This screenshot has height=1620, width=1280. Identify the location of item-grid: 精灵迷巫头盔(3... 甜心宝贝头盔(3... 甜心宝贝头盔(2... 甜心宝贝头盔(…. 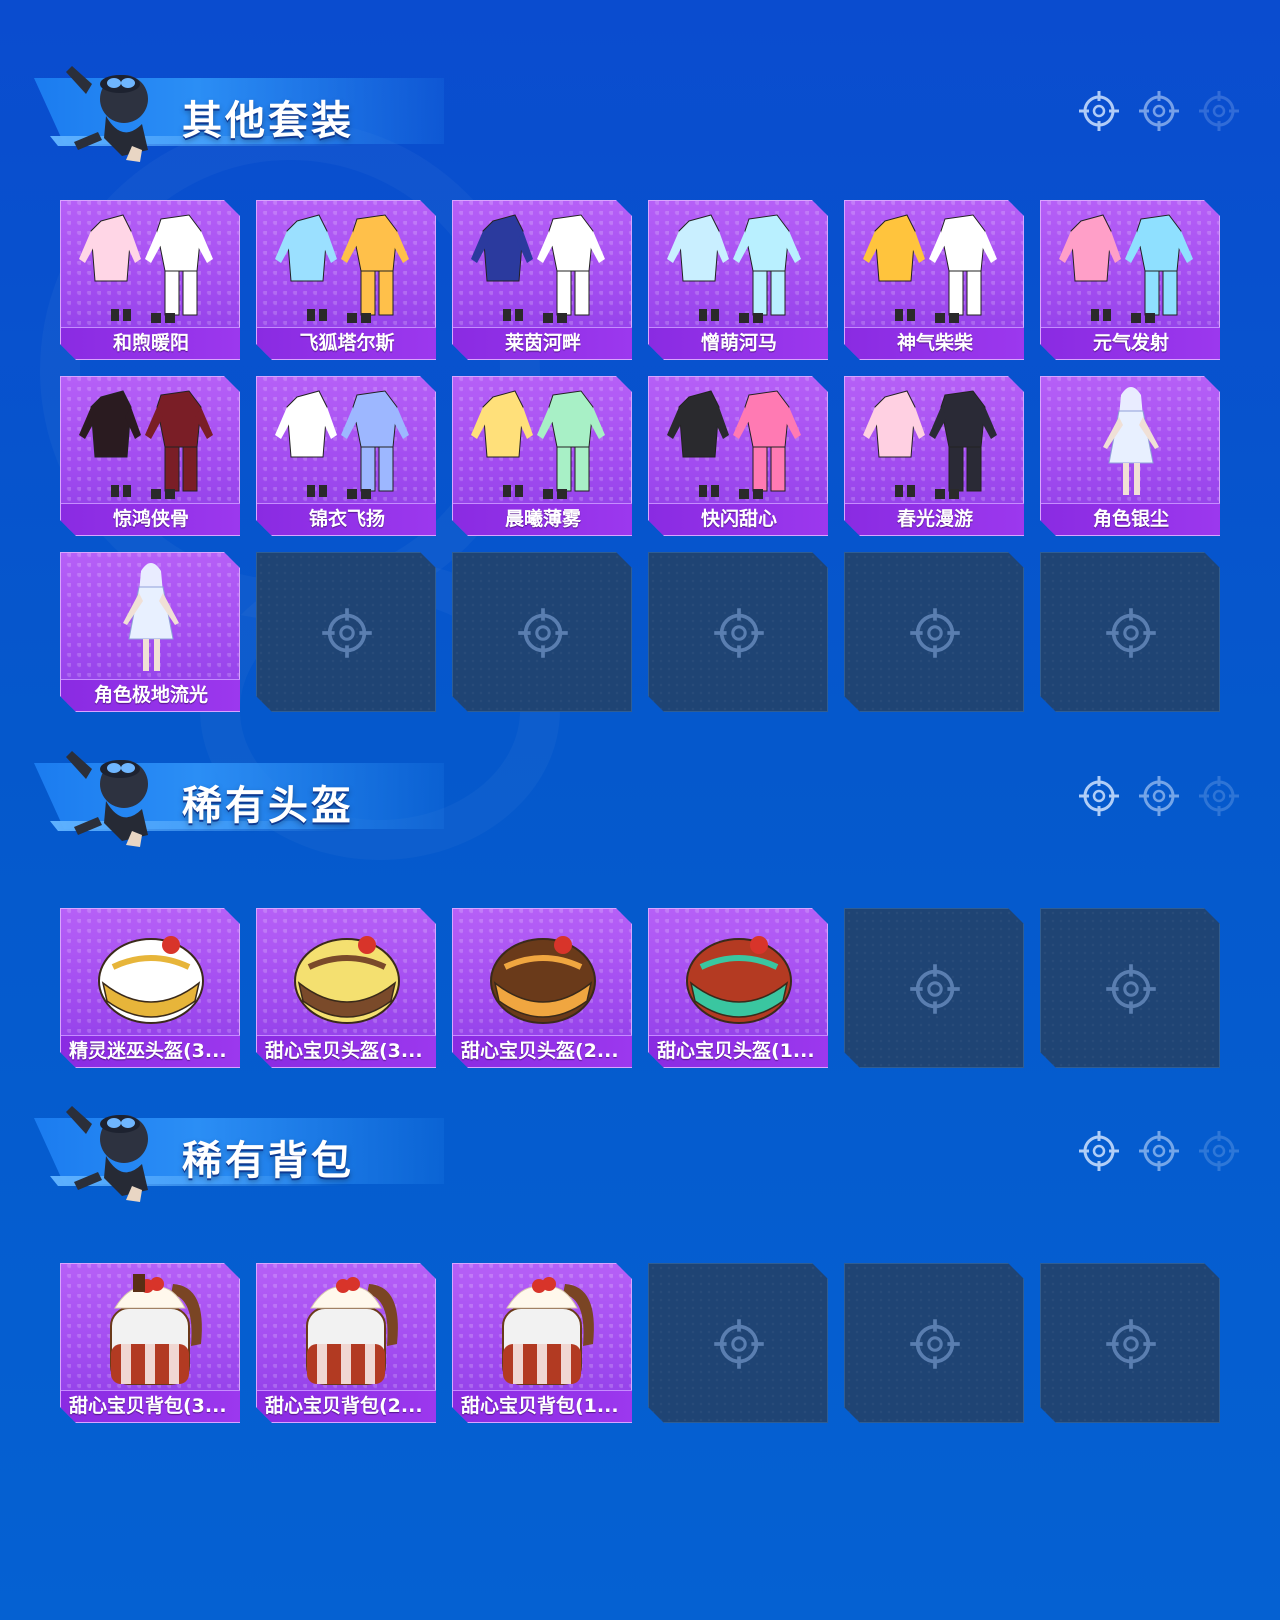
(640, 988).